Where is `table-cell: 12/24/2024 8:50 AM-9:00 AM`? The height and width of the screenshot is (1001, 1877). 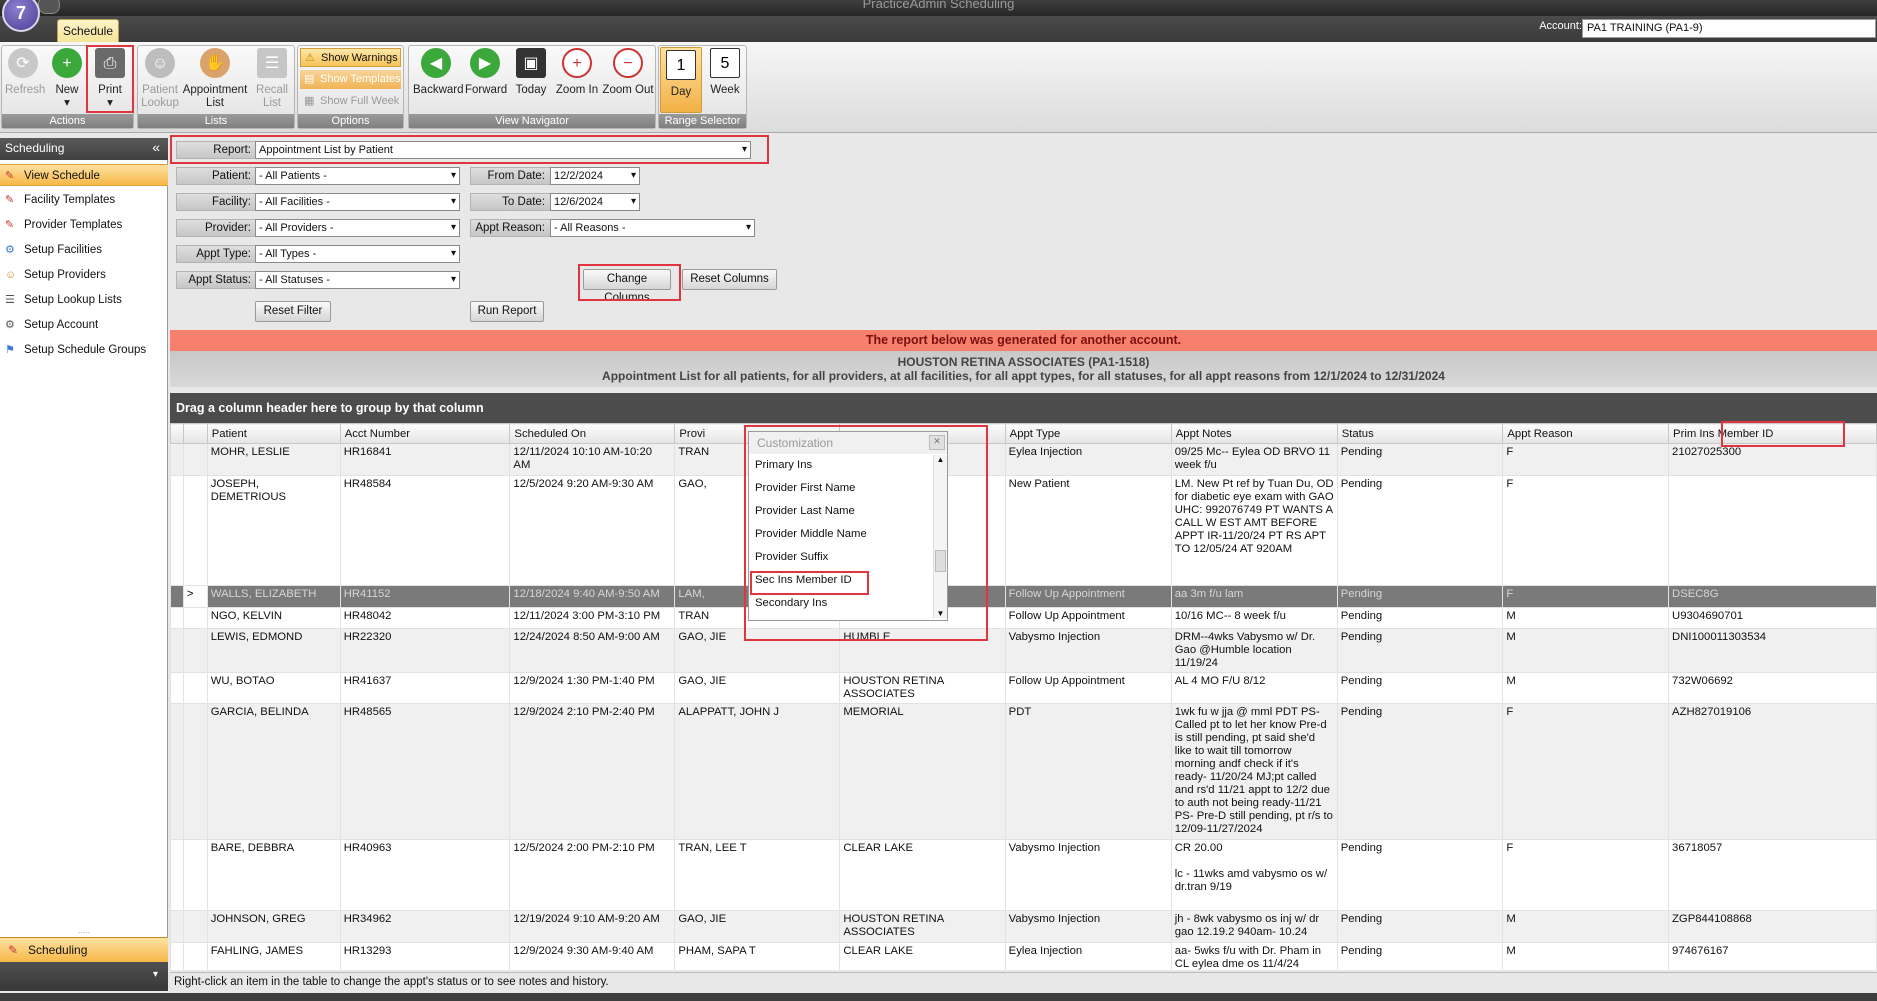 table-cell: 12/24/2024 8:50 AM-9:00 AM is located at coordinates (592, 650).